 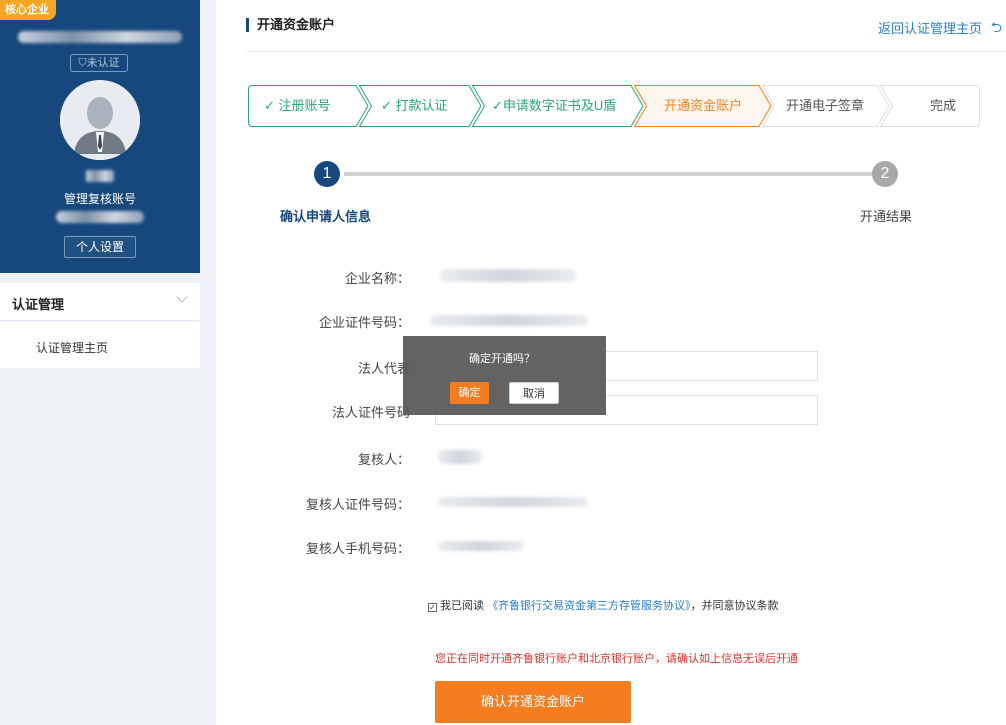 I want to click on user-name-redacted, so click(x=100, y=176).